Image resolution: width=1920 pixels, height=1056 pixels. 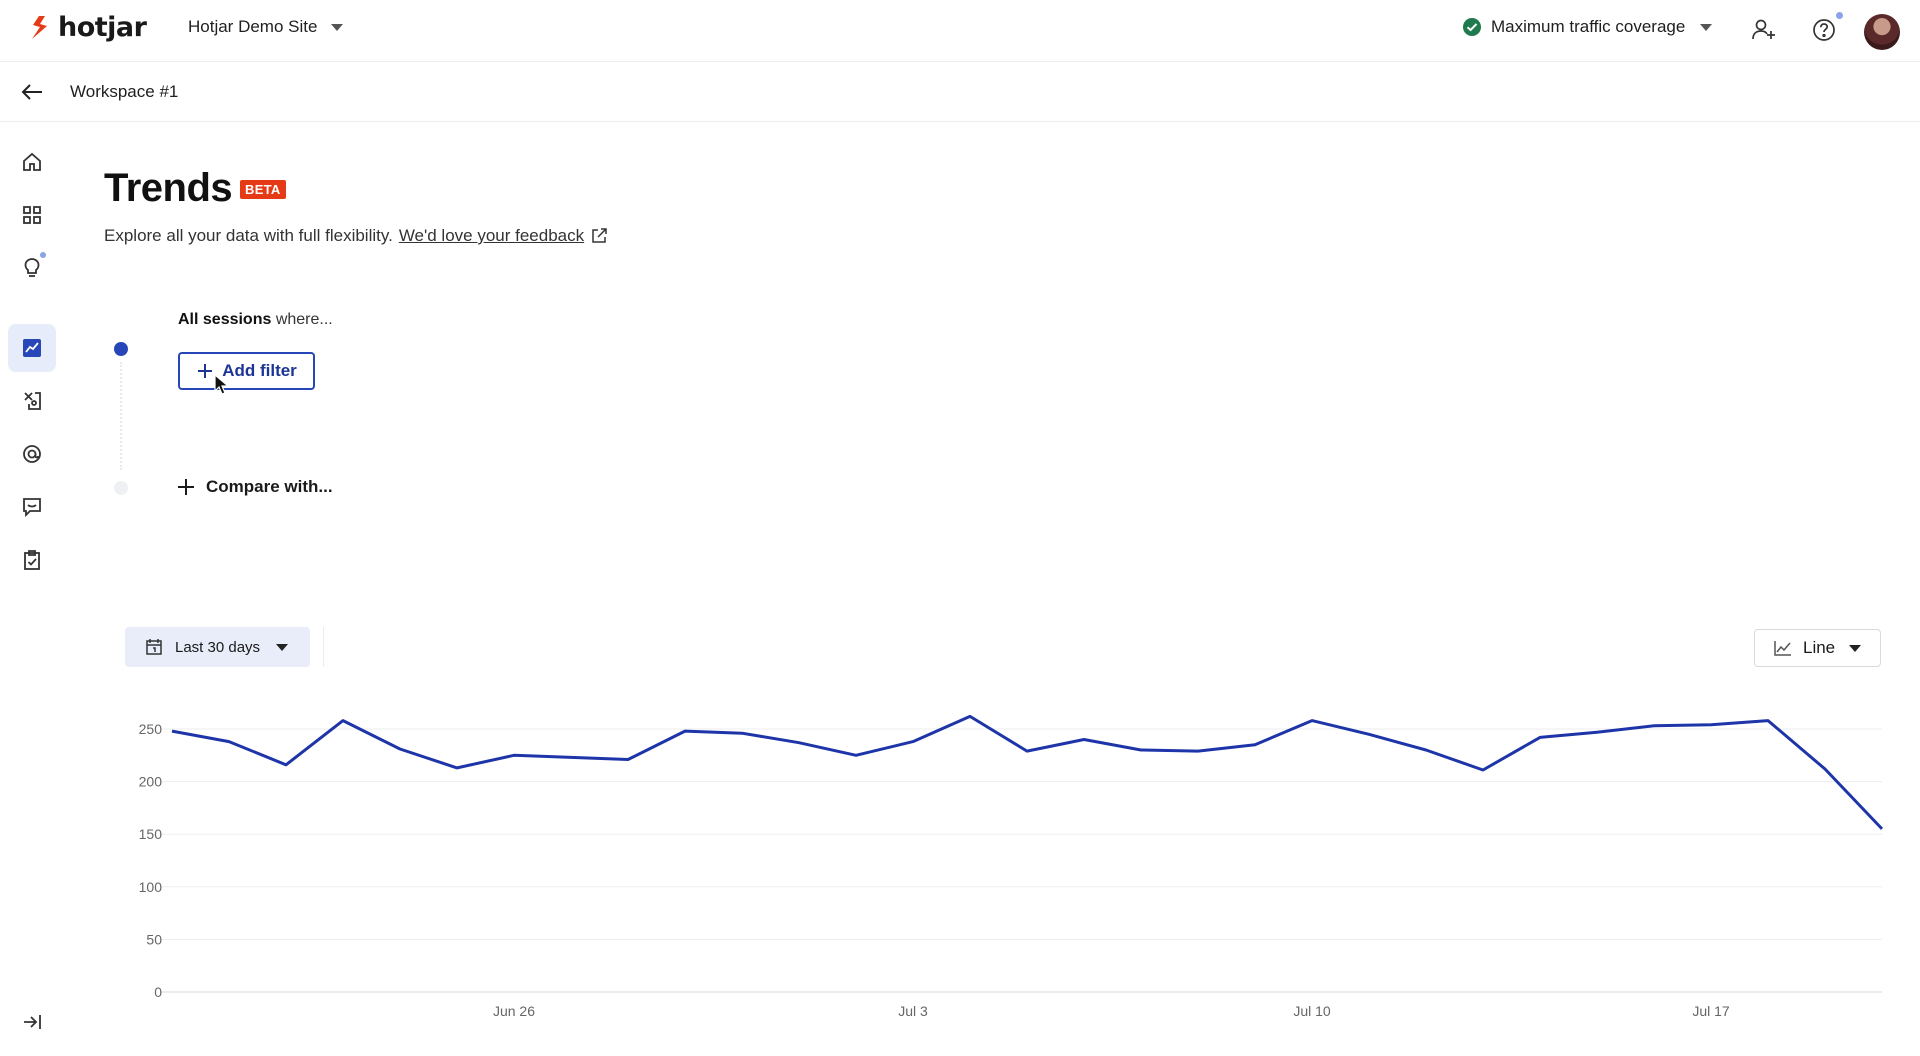 What do you see at coordinates (222, 384) in the screenshot?
I see `mouse-cursor-icon` at bounding box center [222, 384].